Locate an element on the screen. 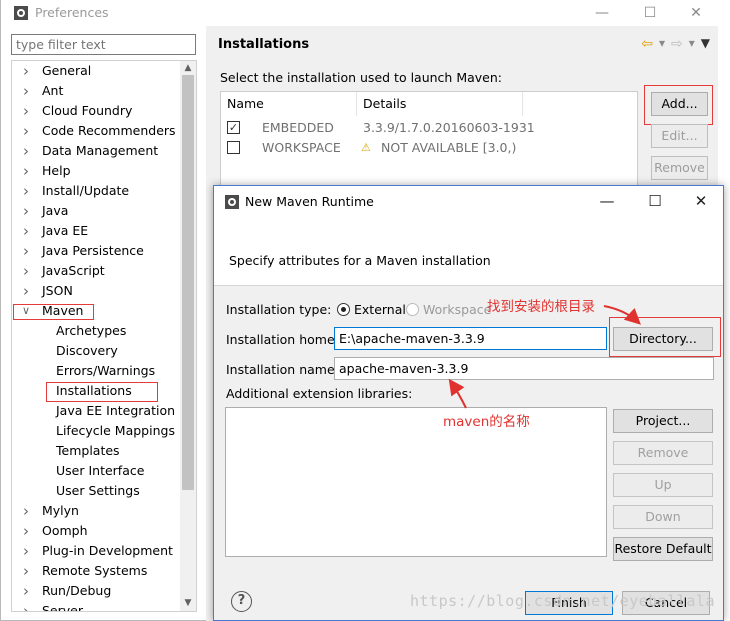  tree-item-label: Discovery is located at coordinates (87, 350).